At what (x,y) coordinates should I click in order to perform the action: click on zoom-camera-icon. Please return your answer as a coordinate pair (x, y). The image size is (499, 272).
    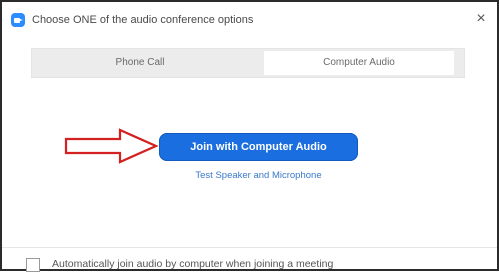
    Looking at the image, I should click on (18, 20).